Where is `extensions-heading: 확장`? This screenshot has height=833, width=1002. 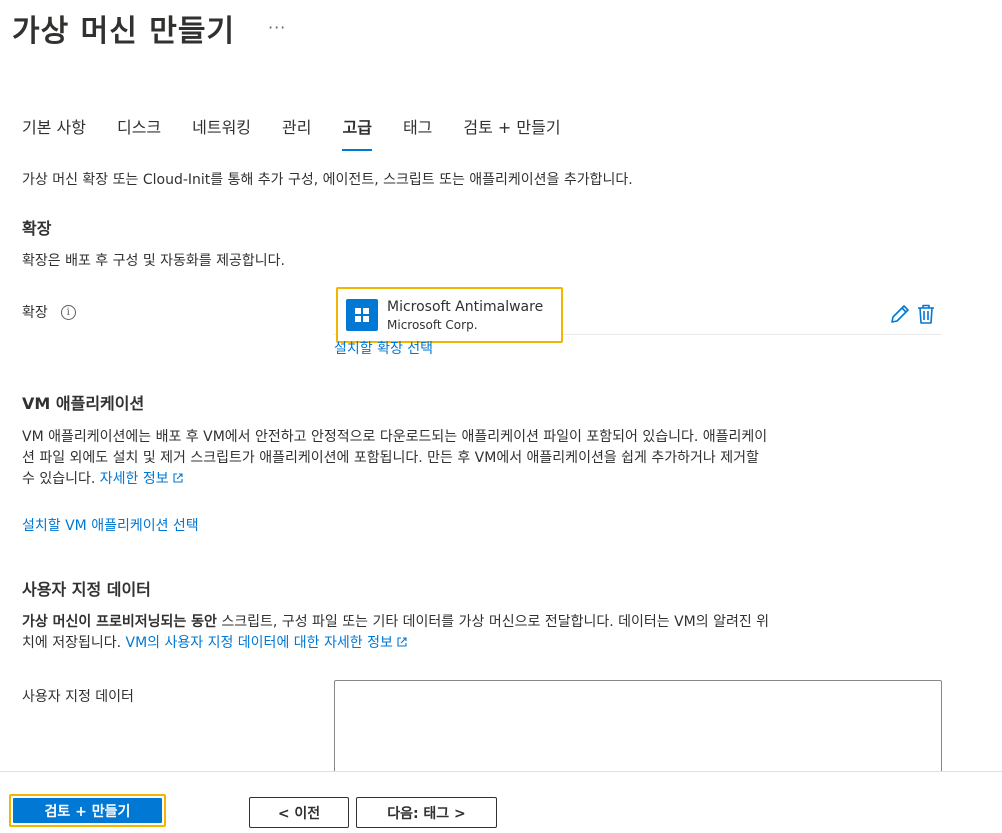
extensions-heading: 확장 is located at coordinates (37, 228).